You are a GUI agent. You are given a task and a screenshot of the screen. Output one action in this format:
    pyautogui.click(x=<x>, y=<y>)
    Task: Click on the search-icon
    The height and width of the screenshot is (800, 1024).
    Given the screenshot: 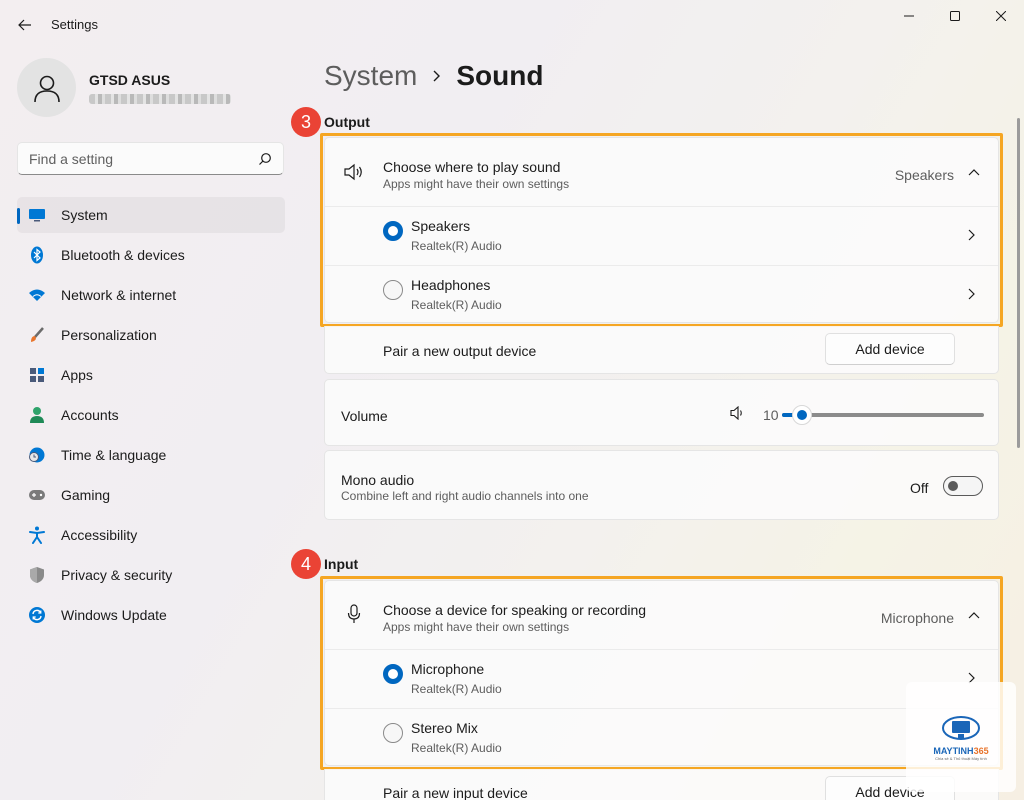 What is the action you would take?
    pyautogui.click(x=265, y=159)
    